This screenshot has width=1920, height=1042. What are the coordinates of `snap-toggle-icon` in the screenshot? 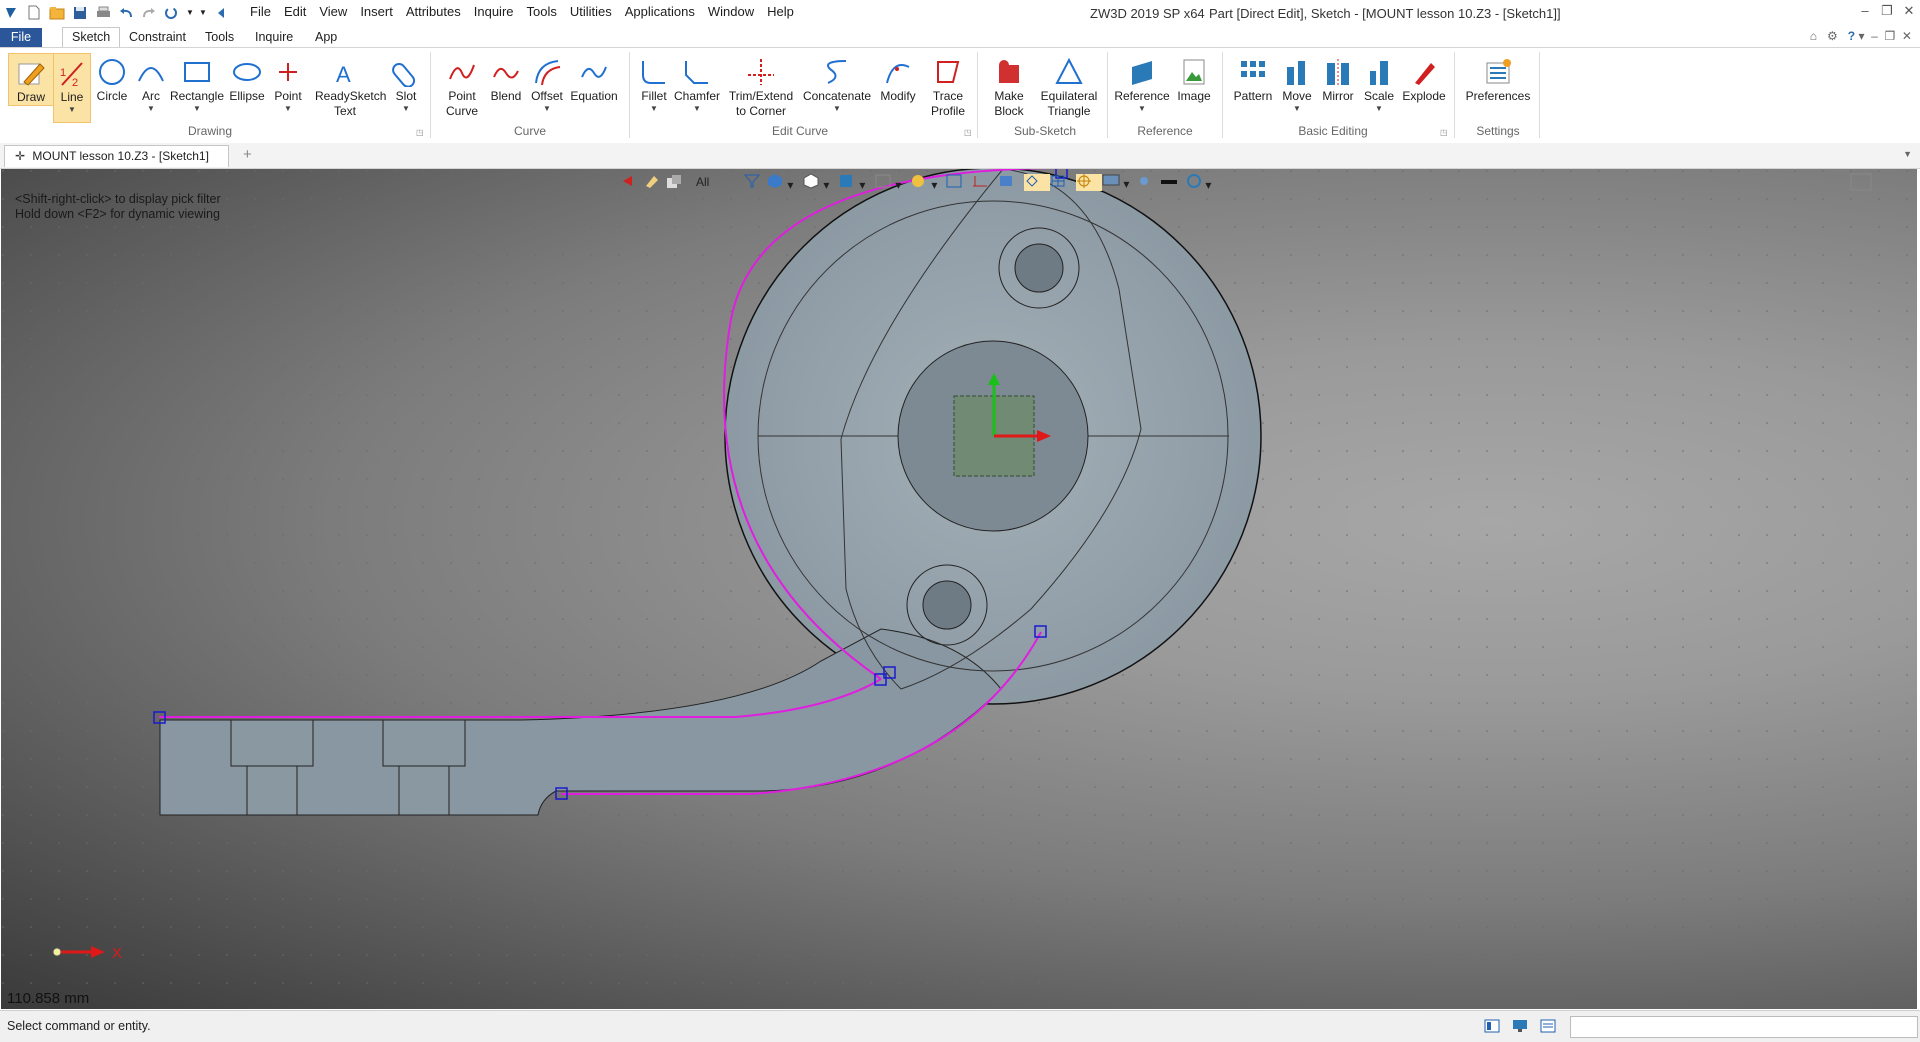 It's located at (1037, 182).